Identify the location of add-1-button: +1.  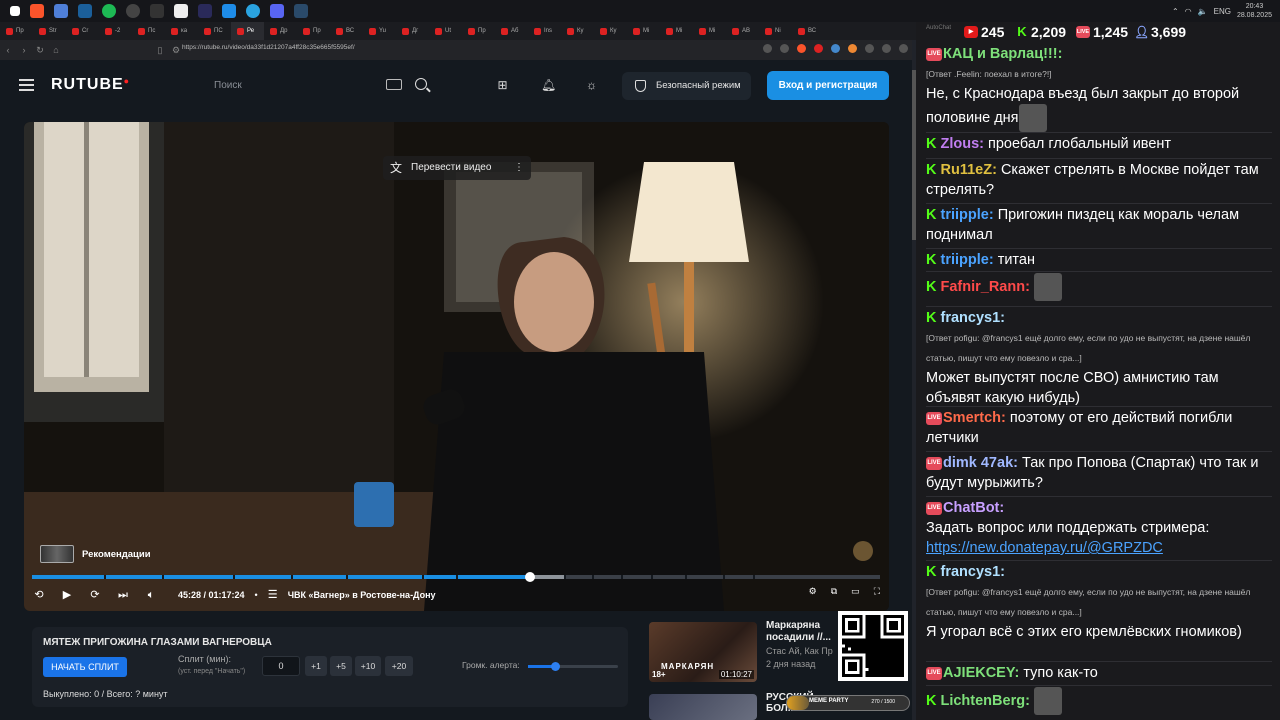
(316, 666).